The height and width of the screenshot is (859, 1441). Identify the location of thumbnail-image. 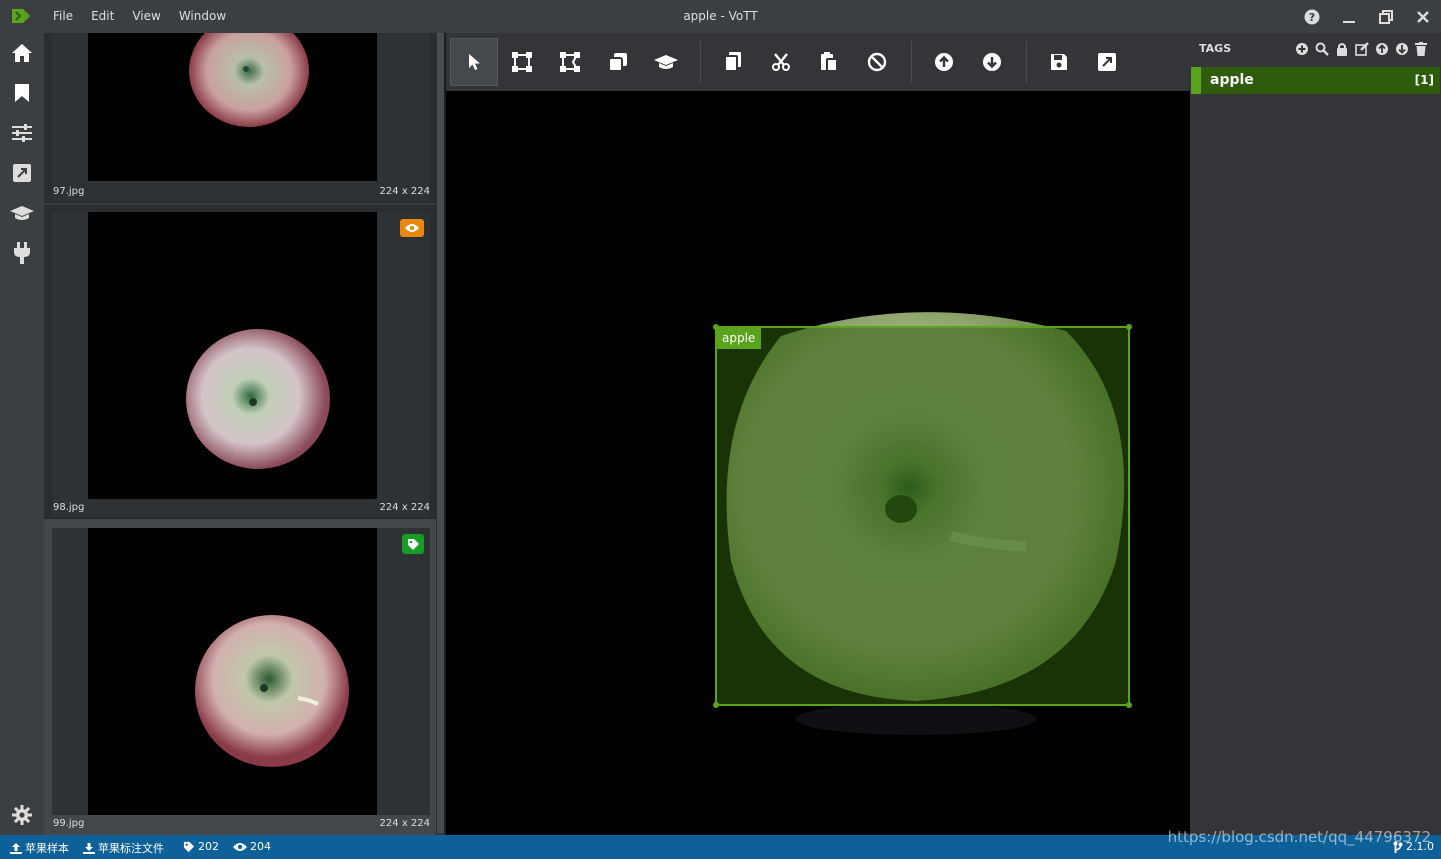
(232, 671).